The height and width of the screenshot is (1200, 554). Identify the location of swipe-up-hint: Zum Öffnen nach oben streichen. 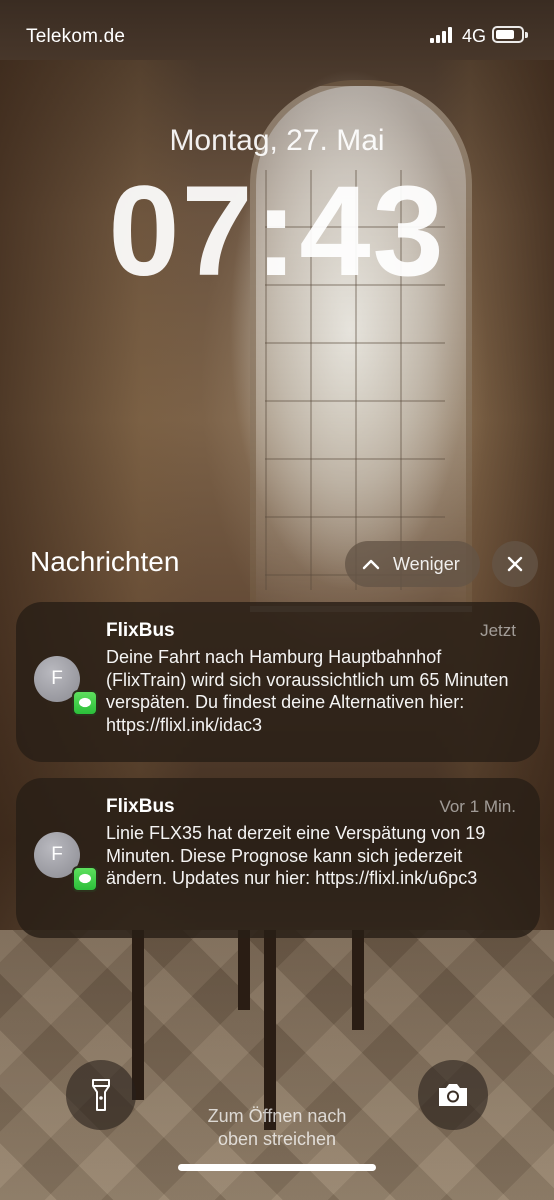
(277, 1127).